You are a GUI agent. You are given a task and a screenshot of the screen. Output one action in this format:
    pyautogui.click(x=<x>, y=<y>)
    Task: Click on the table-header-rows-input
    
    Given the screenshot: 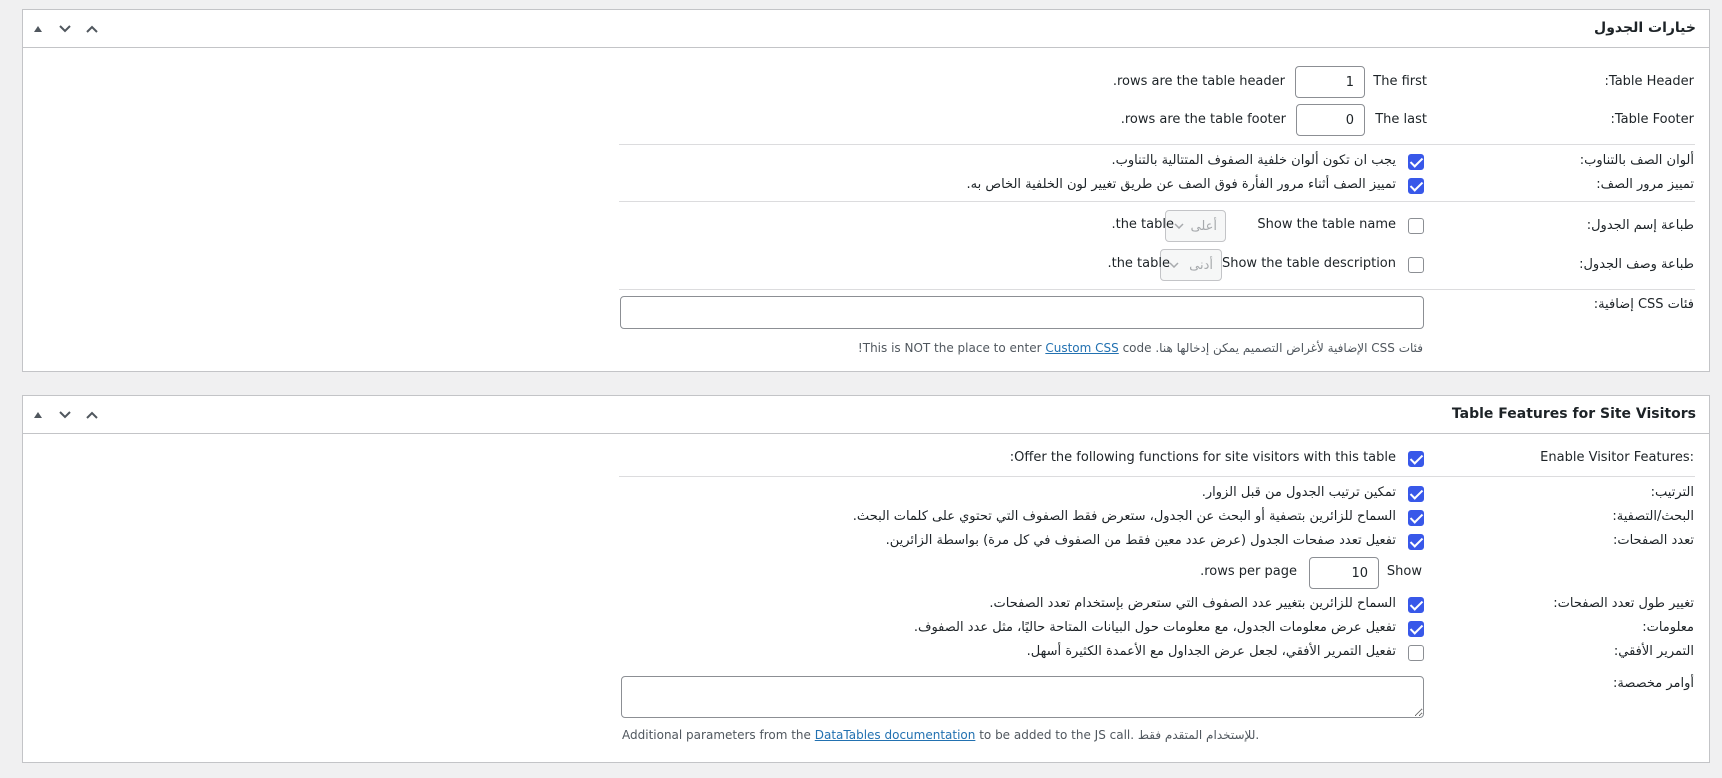 What is the action you would take?
    pyautogui.click(x=1330, y=82)
    